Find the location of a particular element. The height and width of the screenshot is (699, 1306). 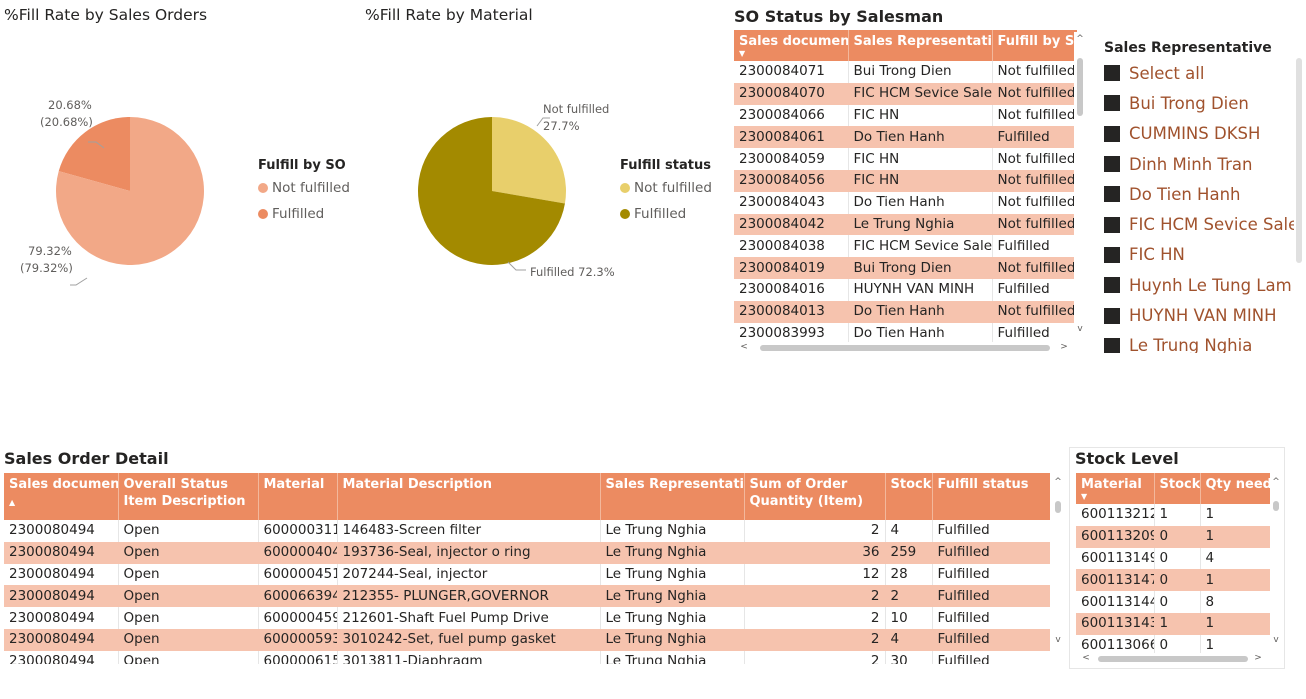

stock-hscrollbar: < > is located at coordinates (1173, 659).